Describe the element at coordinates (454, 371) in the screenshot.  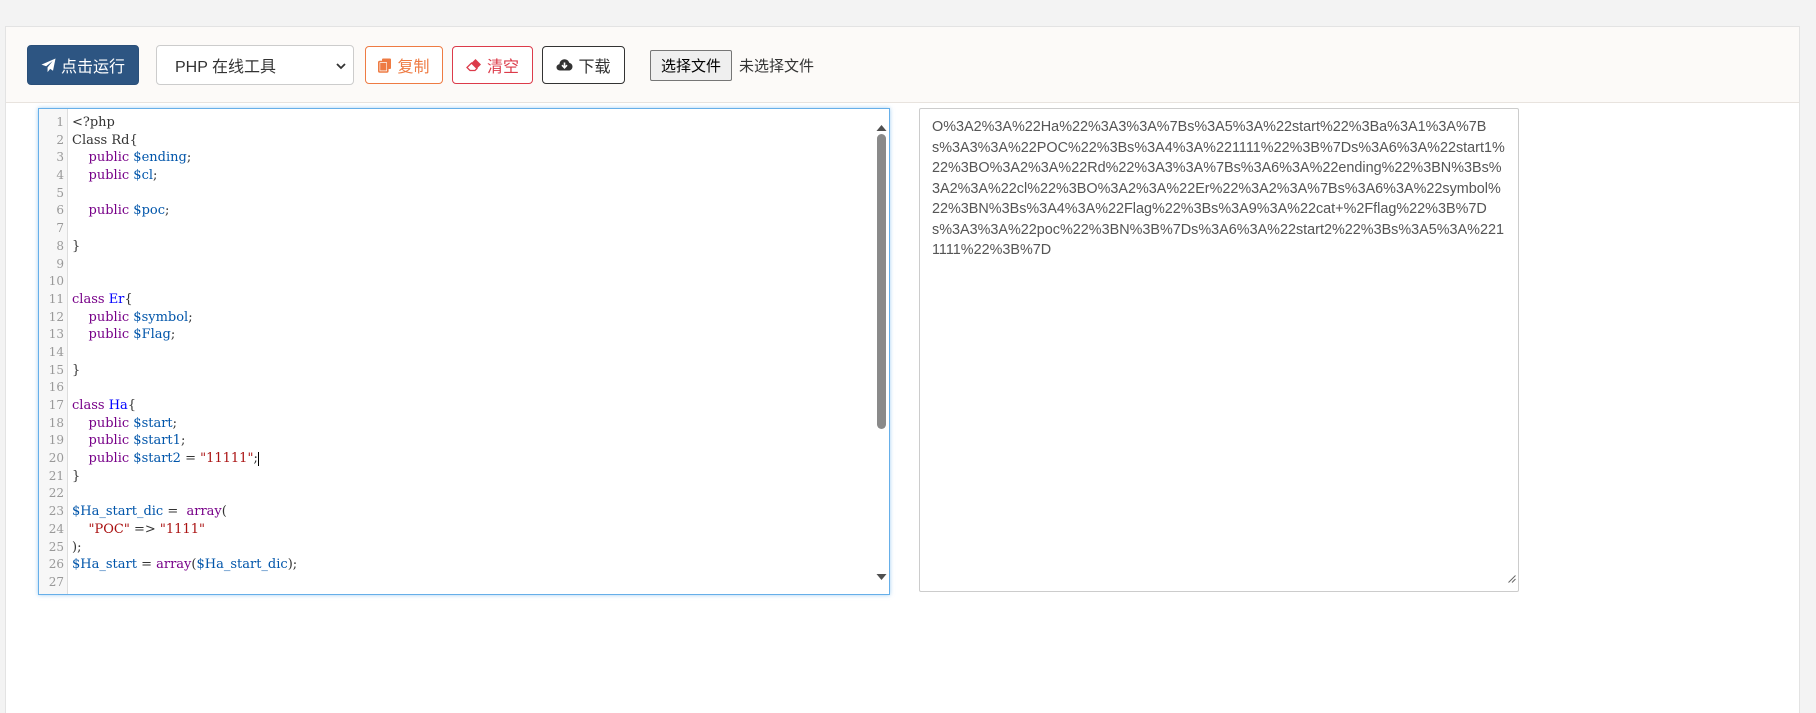
I see `code-line: 15}` at that location.